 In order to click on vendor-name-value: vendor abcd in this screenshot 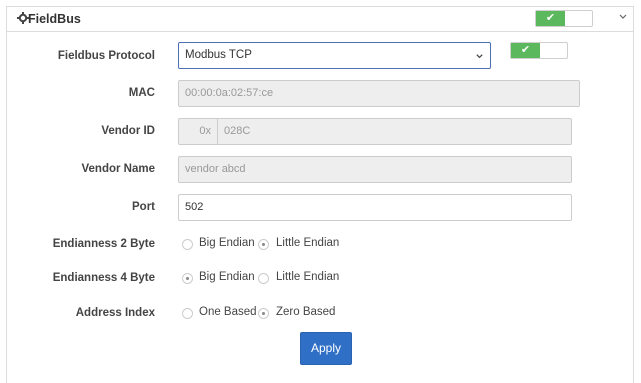, I will do `click(215, 169)`.